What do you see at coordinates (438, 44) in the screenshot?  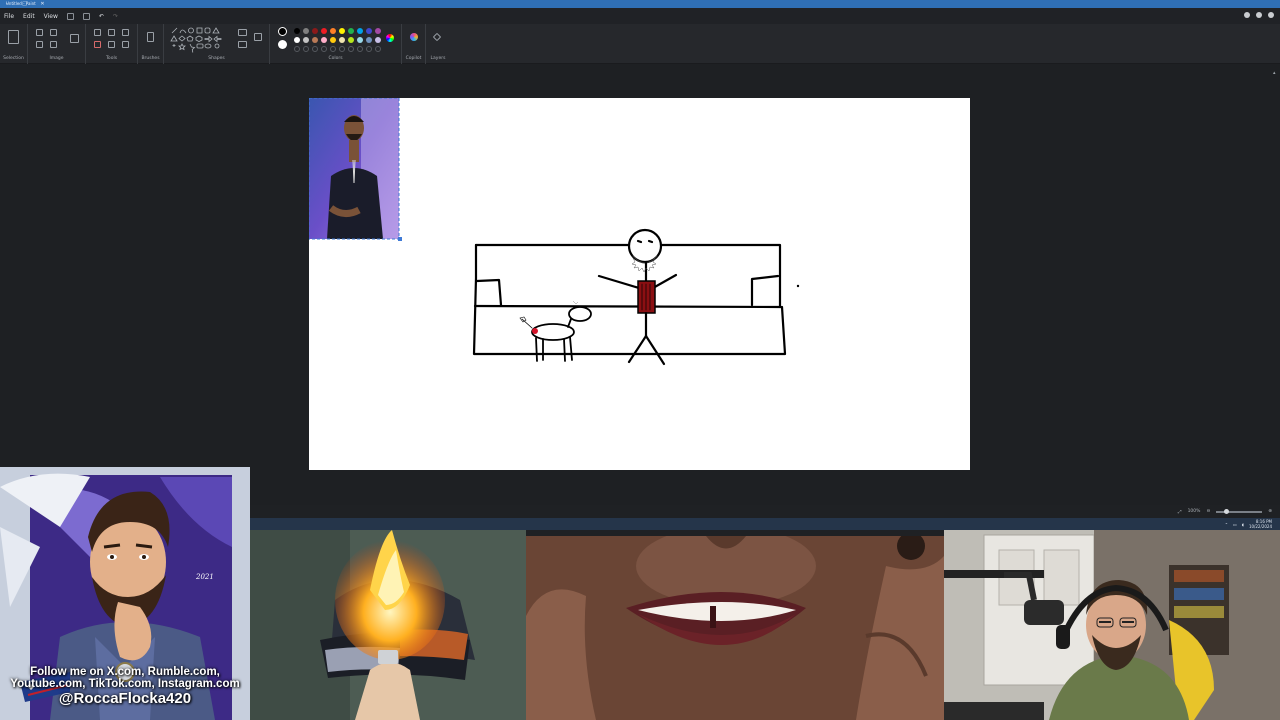 I see `layers-group: Layers` at bounding box center [438, 44].